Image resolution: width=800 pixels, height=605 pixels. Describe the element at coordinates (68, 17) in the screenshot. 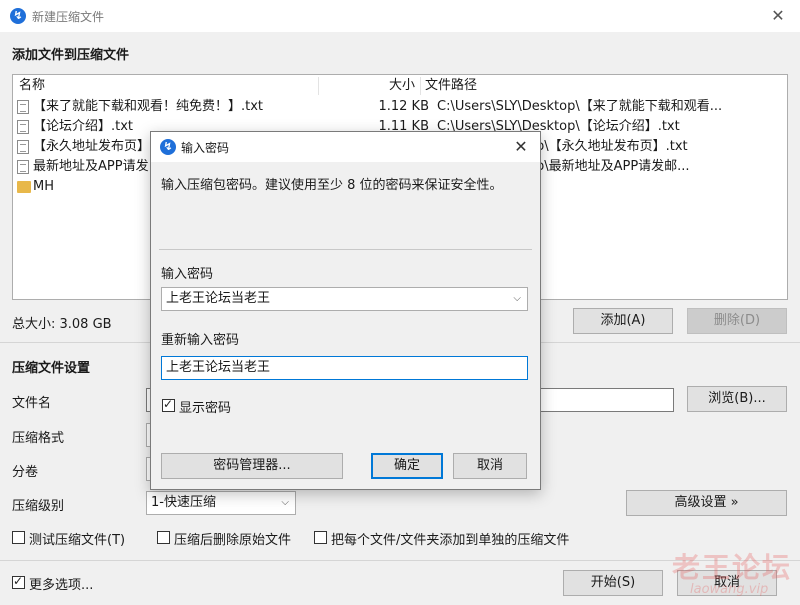

I see `window-title: 新建压缩文件` at that location.